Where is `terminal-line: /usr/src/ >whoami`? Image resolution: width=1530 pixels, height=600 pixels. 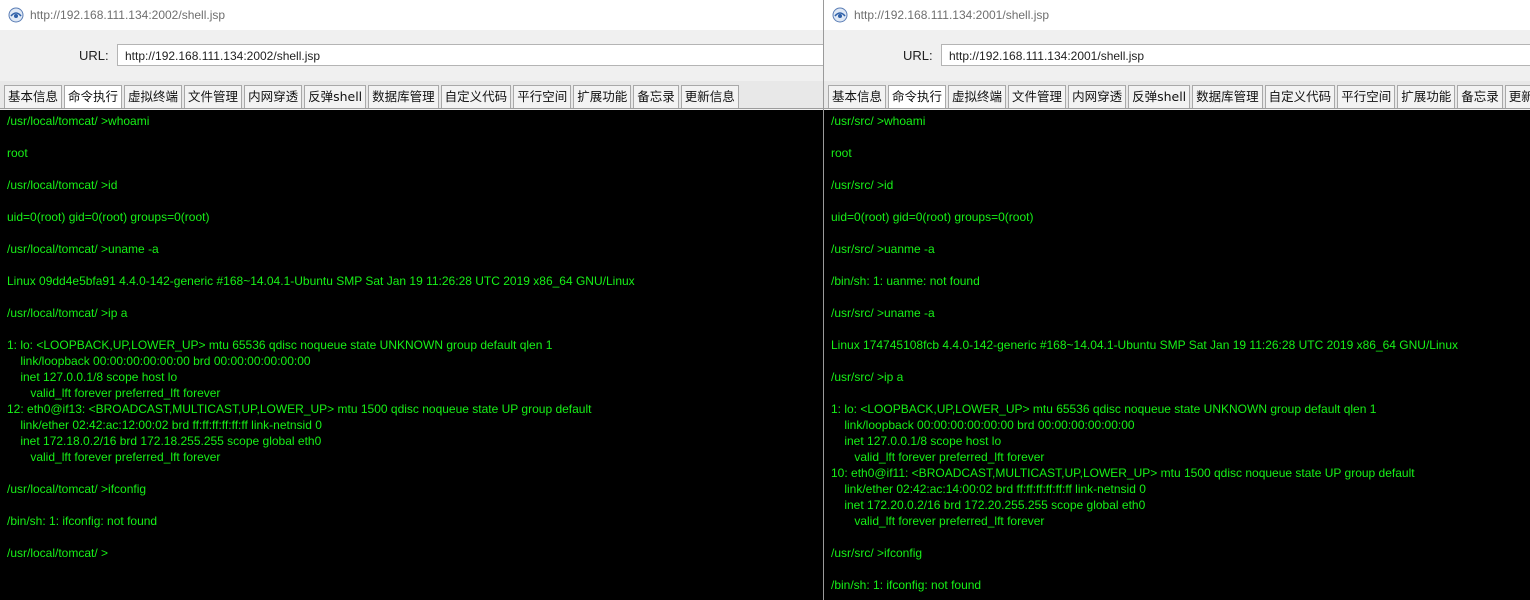 terminal-line: /usr/src/ >whoami is located at coordinates (878, 121).